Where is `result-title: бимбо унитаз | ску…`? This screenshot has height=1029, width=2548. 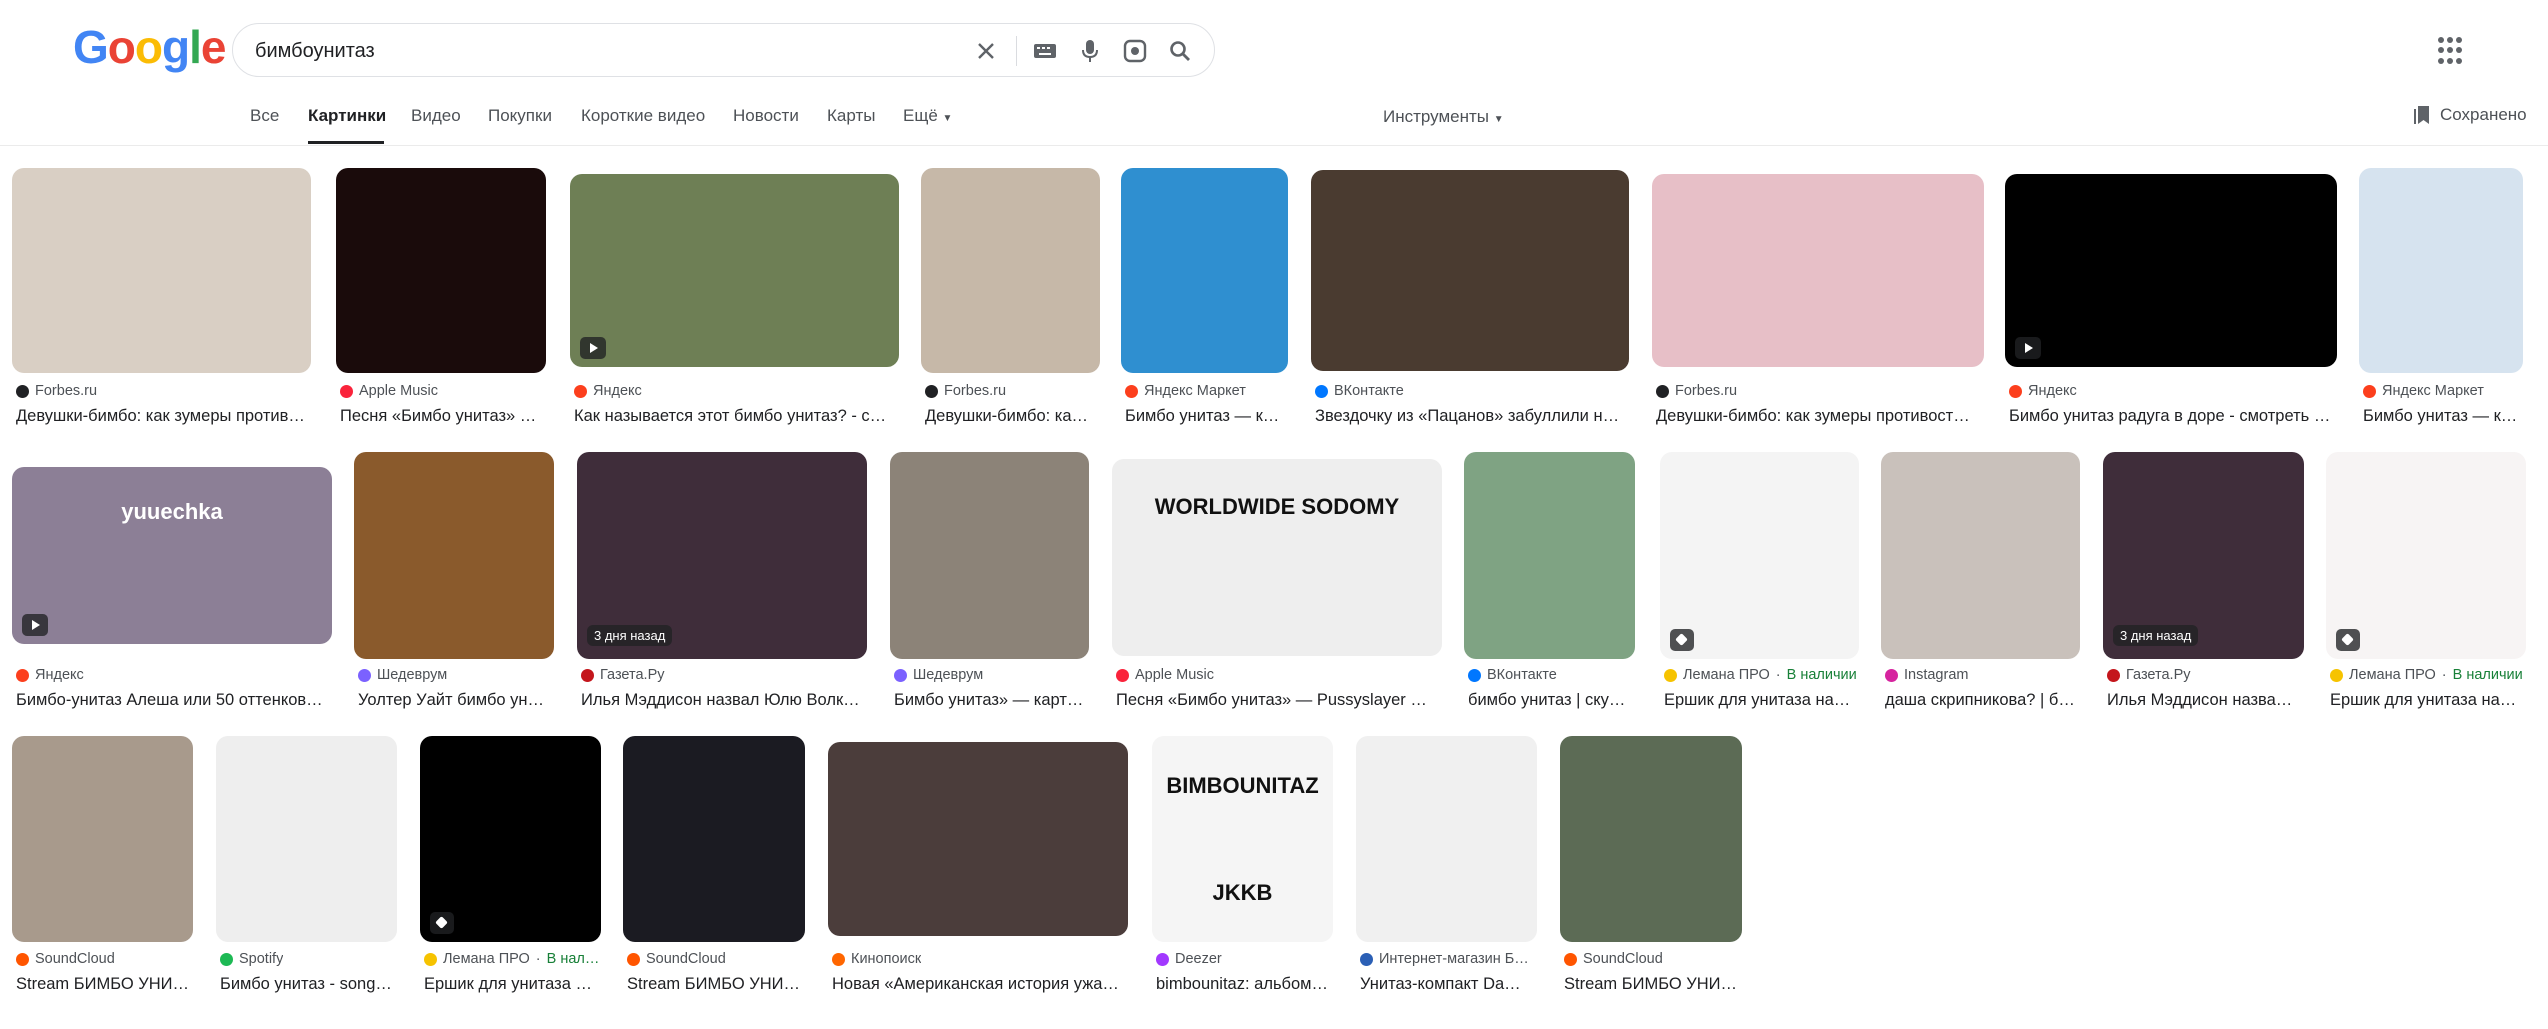
result-title: бимбо унитаз | ску… is located at coordinates (1546, 700).